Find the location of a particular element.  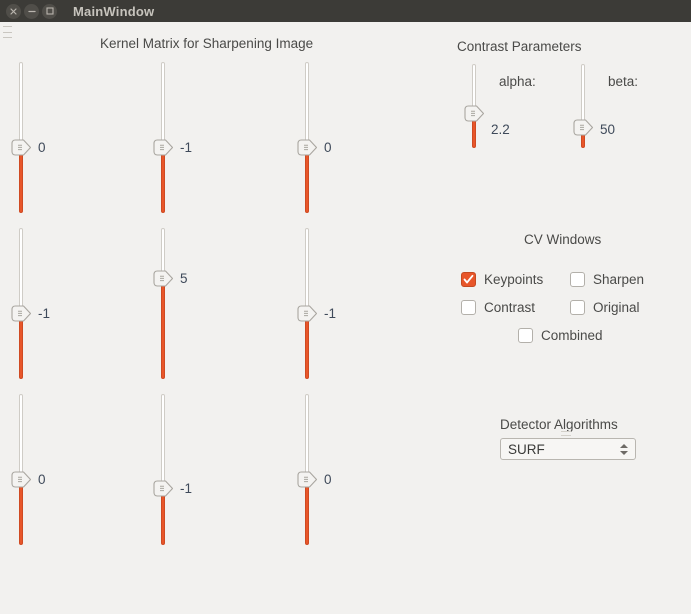

checkbox-label-keypoints: Keypoints is located at coordinates (514, 279).